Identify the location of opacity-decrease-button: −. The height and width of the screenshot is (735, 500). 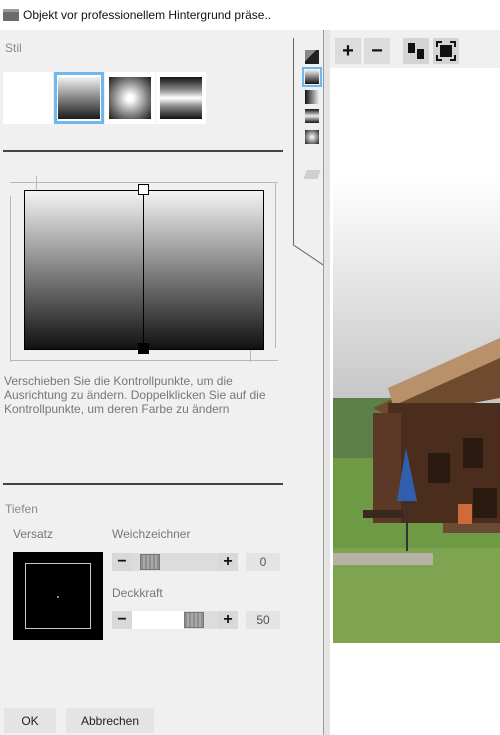
(122, 620).